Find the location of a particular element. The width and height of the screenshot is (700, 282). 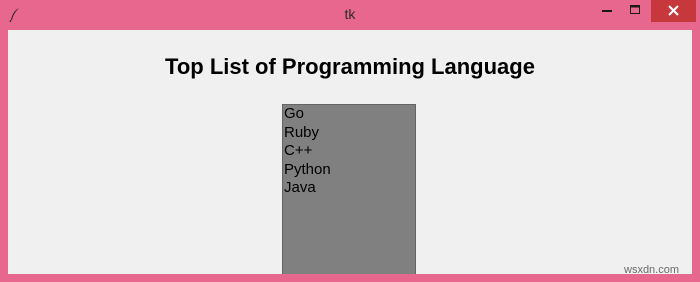

list-item: Go is located at coordinates (349, 114).